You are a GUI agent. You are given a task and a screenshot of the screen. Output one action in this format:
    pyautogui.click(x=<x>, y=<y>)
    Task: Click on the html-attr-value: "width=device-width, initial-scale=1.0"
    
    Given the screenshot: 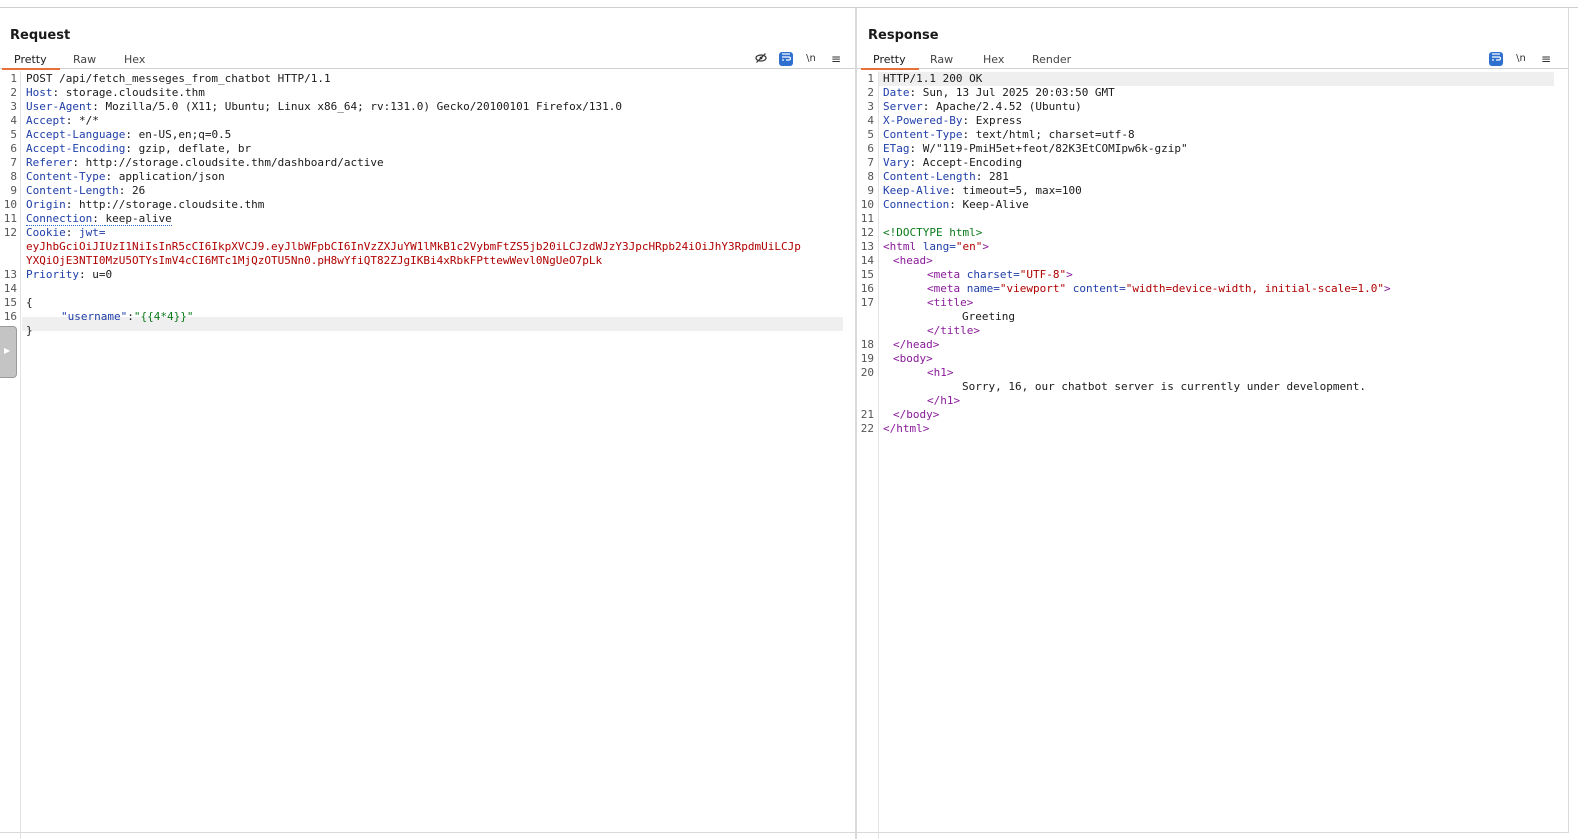 What is the action you would take?
    pyautogui.click(x=1254, y=288)
    